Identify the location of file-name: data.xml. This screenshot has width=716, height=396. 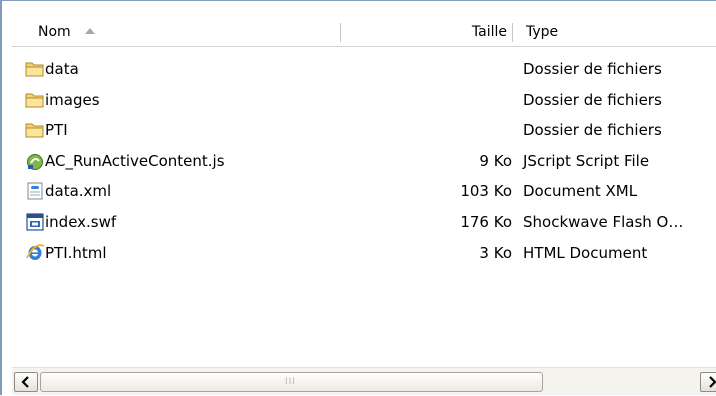
(78, 191).